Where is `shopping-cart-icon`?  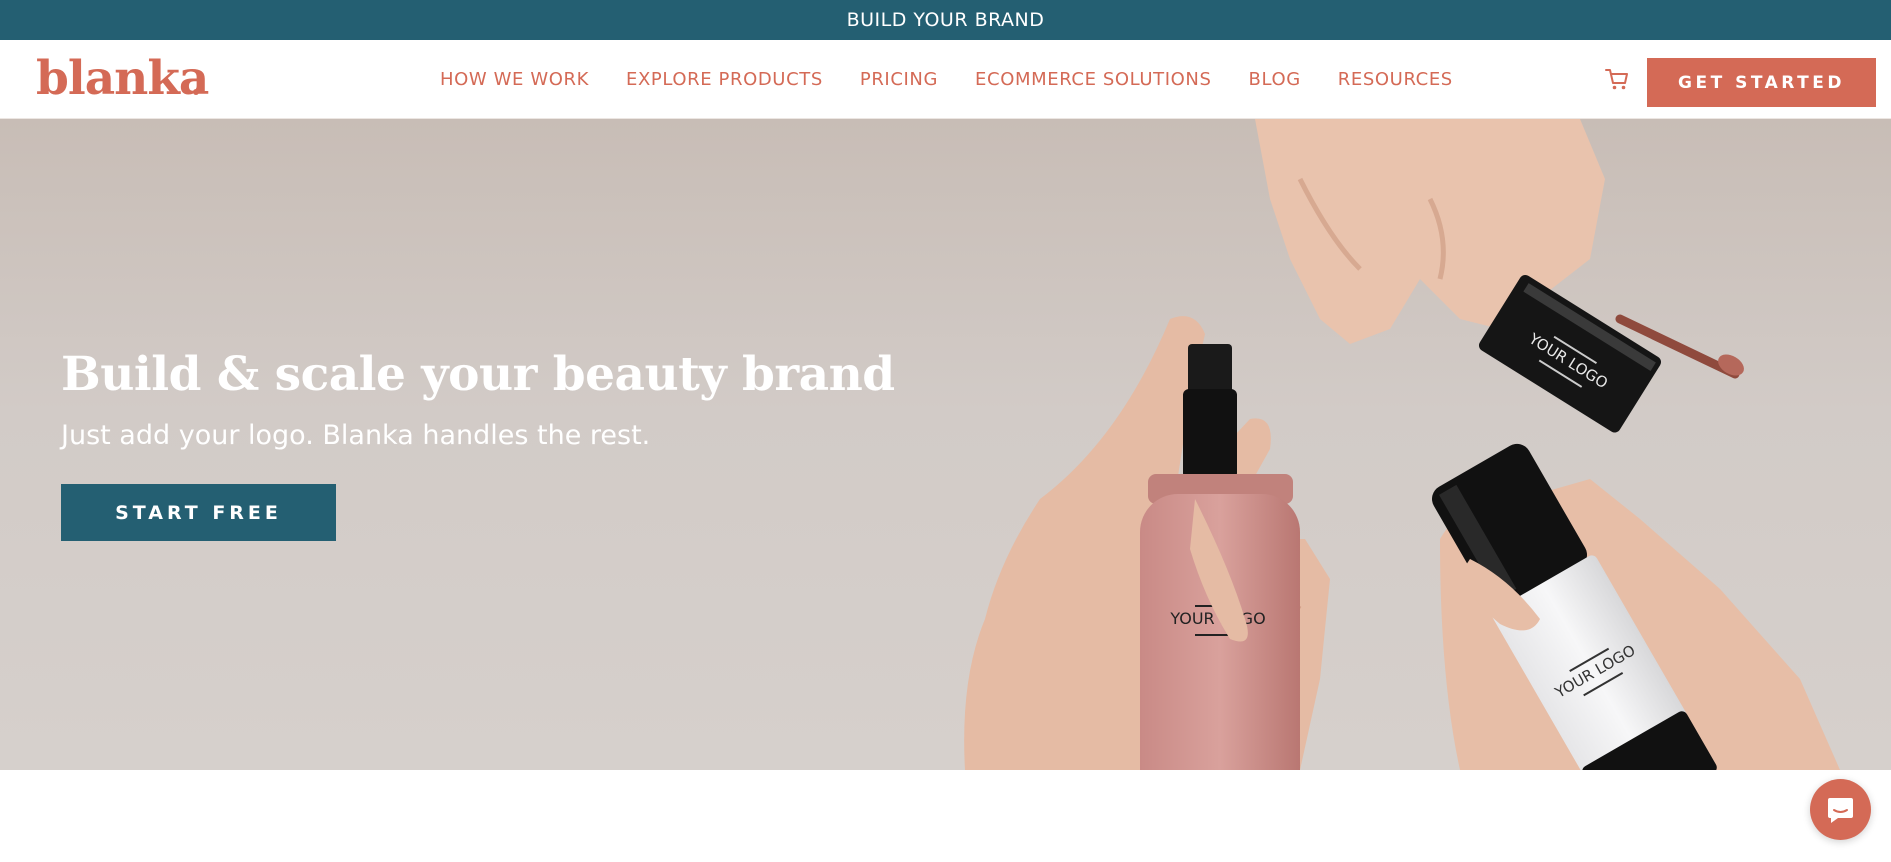
shopping-cart-icon is located at coordinates (1617, 79).